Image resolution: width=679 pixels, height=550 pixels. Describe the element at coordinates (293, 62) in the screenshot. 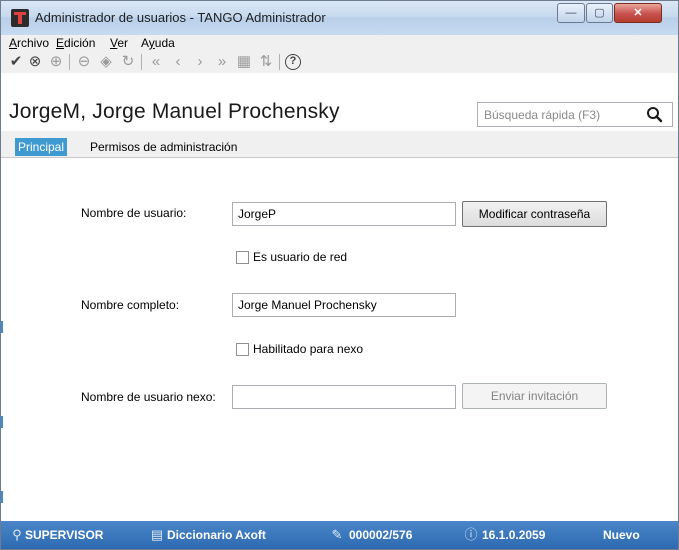

I see `help-icon: ?` at that location.